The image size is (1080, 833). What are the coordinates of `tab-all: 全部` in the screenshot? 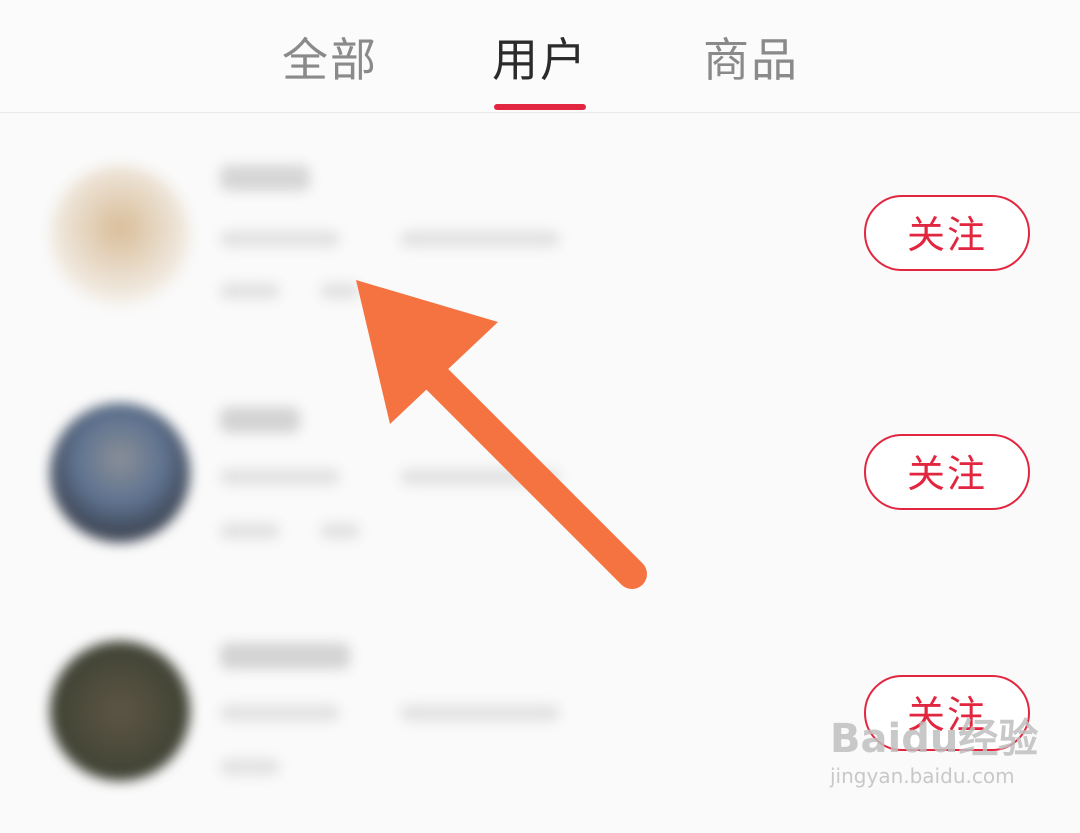 It's located at (330, 60).